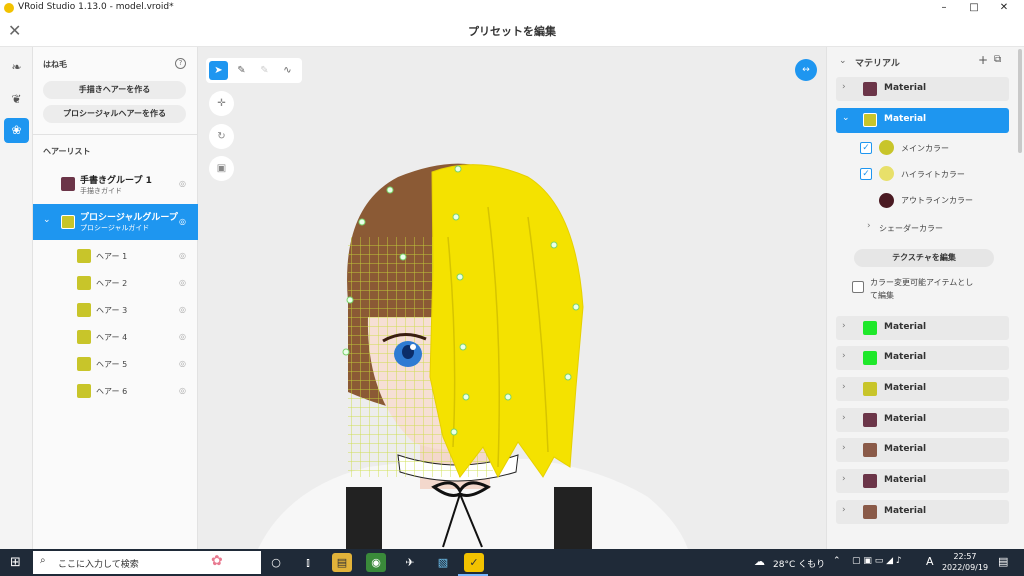 Image resolution: width=1024 pixels, height=576 pixels. What do you see at coordinates (965, 567) in the screenshot?
I see `clock-date: 2022/09/19` at bounding box center [965, 567].